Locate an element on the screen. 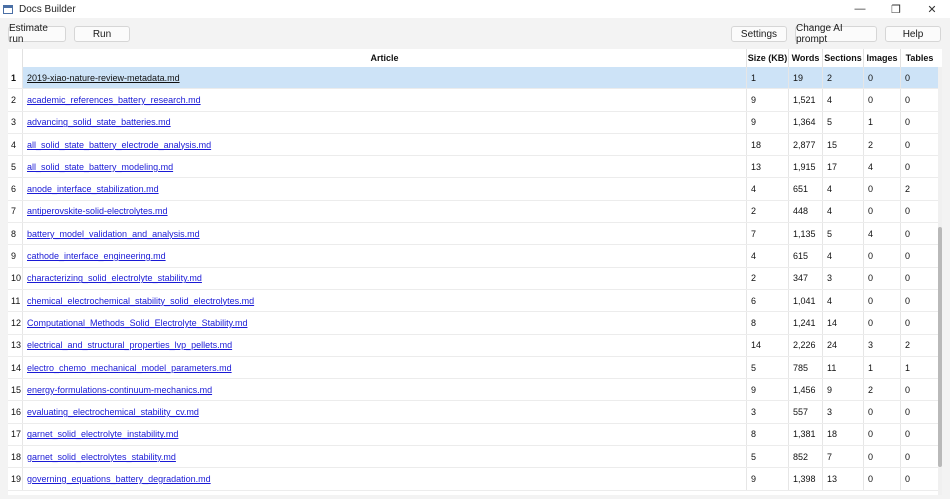  column-header-tables: Tables is located at coordinates (919, 58).